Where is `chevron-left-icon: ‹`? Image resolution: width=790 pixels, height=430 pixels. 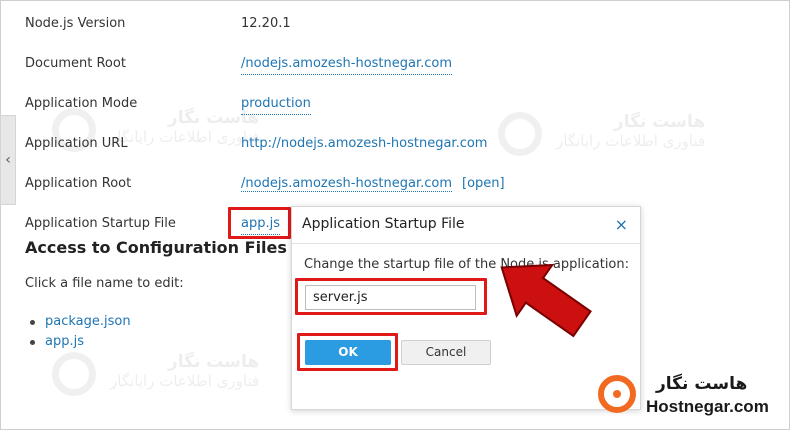
chevron-left-icon: ‹ is located at coordinates (8, 160).